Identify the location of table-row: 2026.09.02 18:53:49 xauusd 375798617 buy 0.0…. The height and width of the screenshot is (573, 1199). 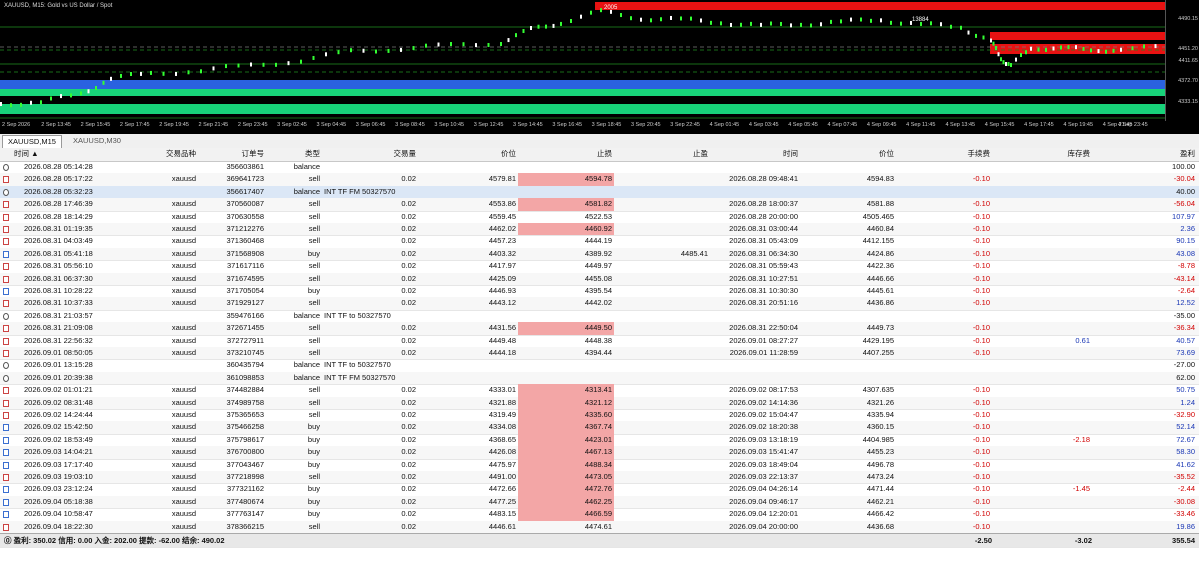
(599, 440).